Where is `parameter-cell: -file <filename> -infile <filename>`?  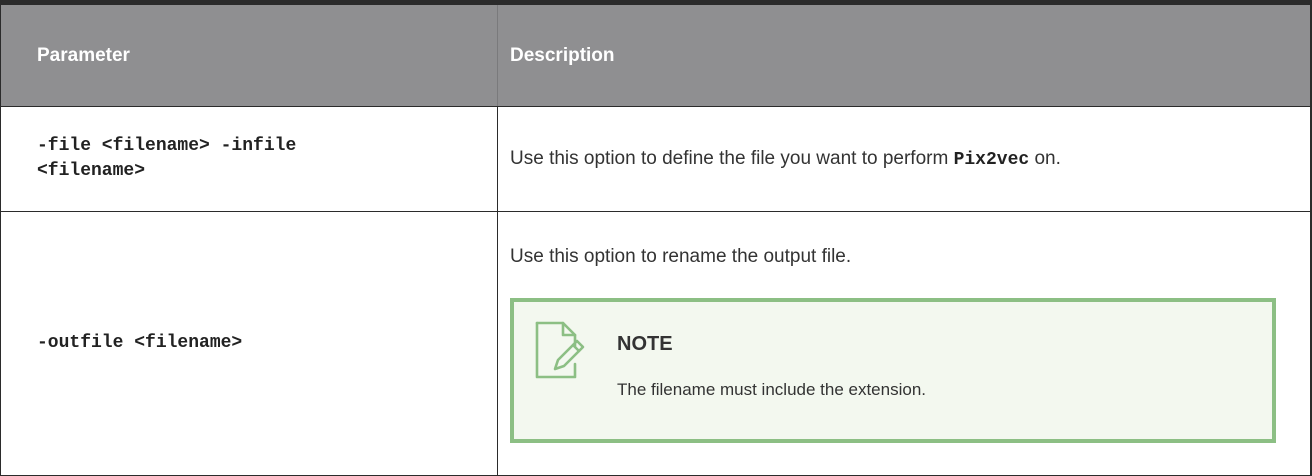
parameter-cell: -file <filename> -infile <filename> is located at coordinates (249, 159).